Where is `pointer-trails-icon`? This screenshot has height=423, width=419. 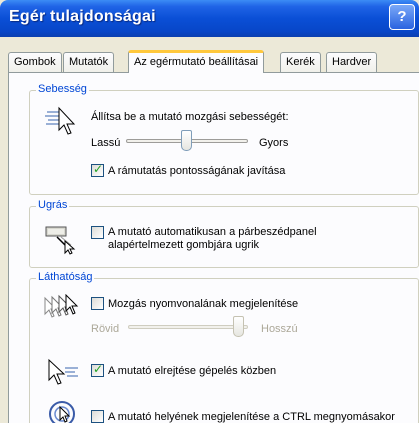 pointer-trails-icon is located at coordinates (61, 306).